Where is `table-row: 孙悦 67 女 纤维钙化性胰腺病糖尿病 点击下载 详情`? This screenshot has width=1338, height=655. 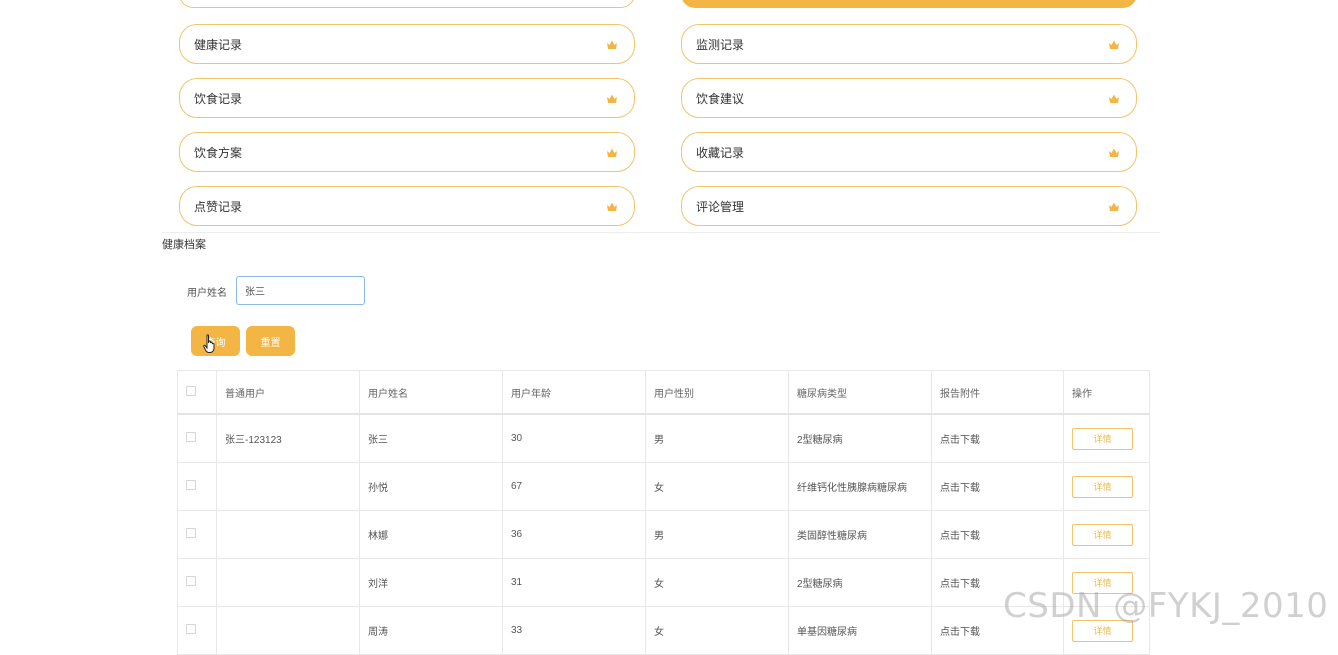 table-row: 孙悦 67 女 纤维钙化性胰腺病糖尿病 点击下载 详情 is located at coordinates (663, 486).